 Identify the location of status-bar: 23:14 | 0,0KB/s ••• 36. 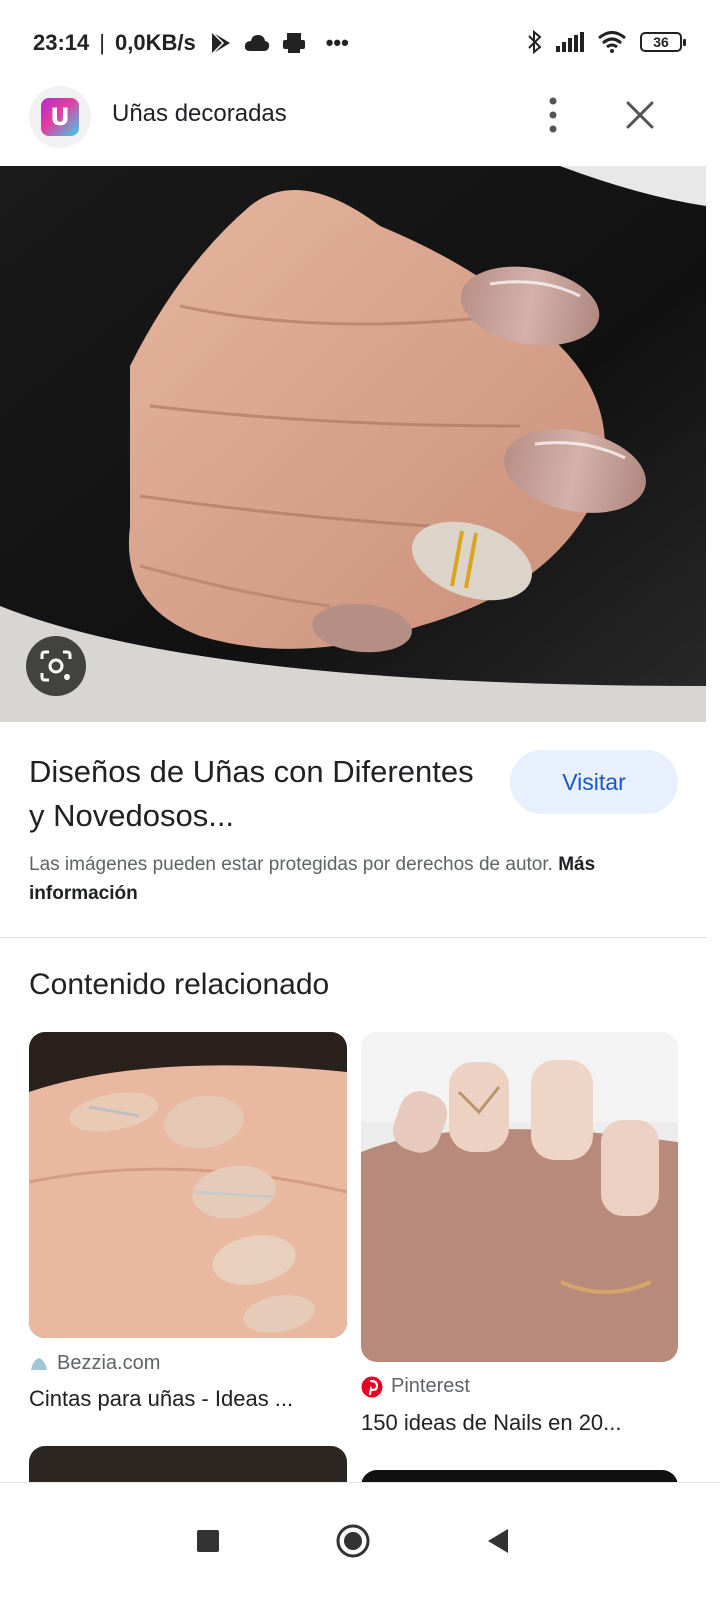
(360, 43).